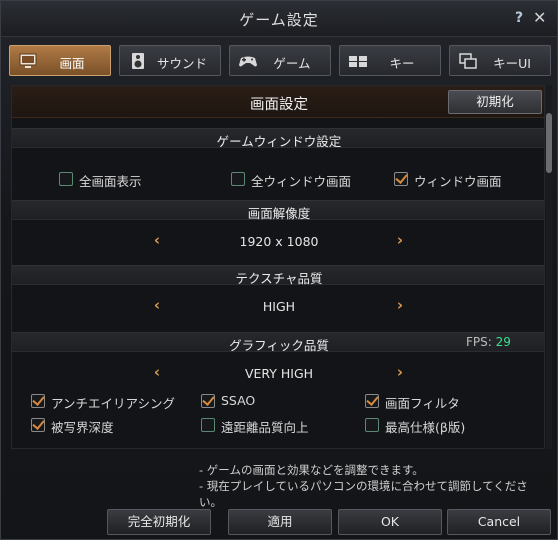 The width and height of the screenshot is (558, 540). What do you see at coordinates (422, 403) in the screenshot?
I see `screen-filter-label: 画面フィルタ` at bounding box center [422, 403].